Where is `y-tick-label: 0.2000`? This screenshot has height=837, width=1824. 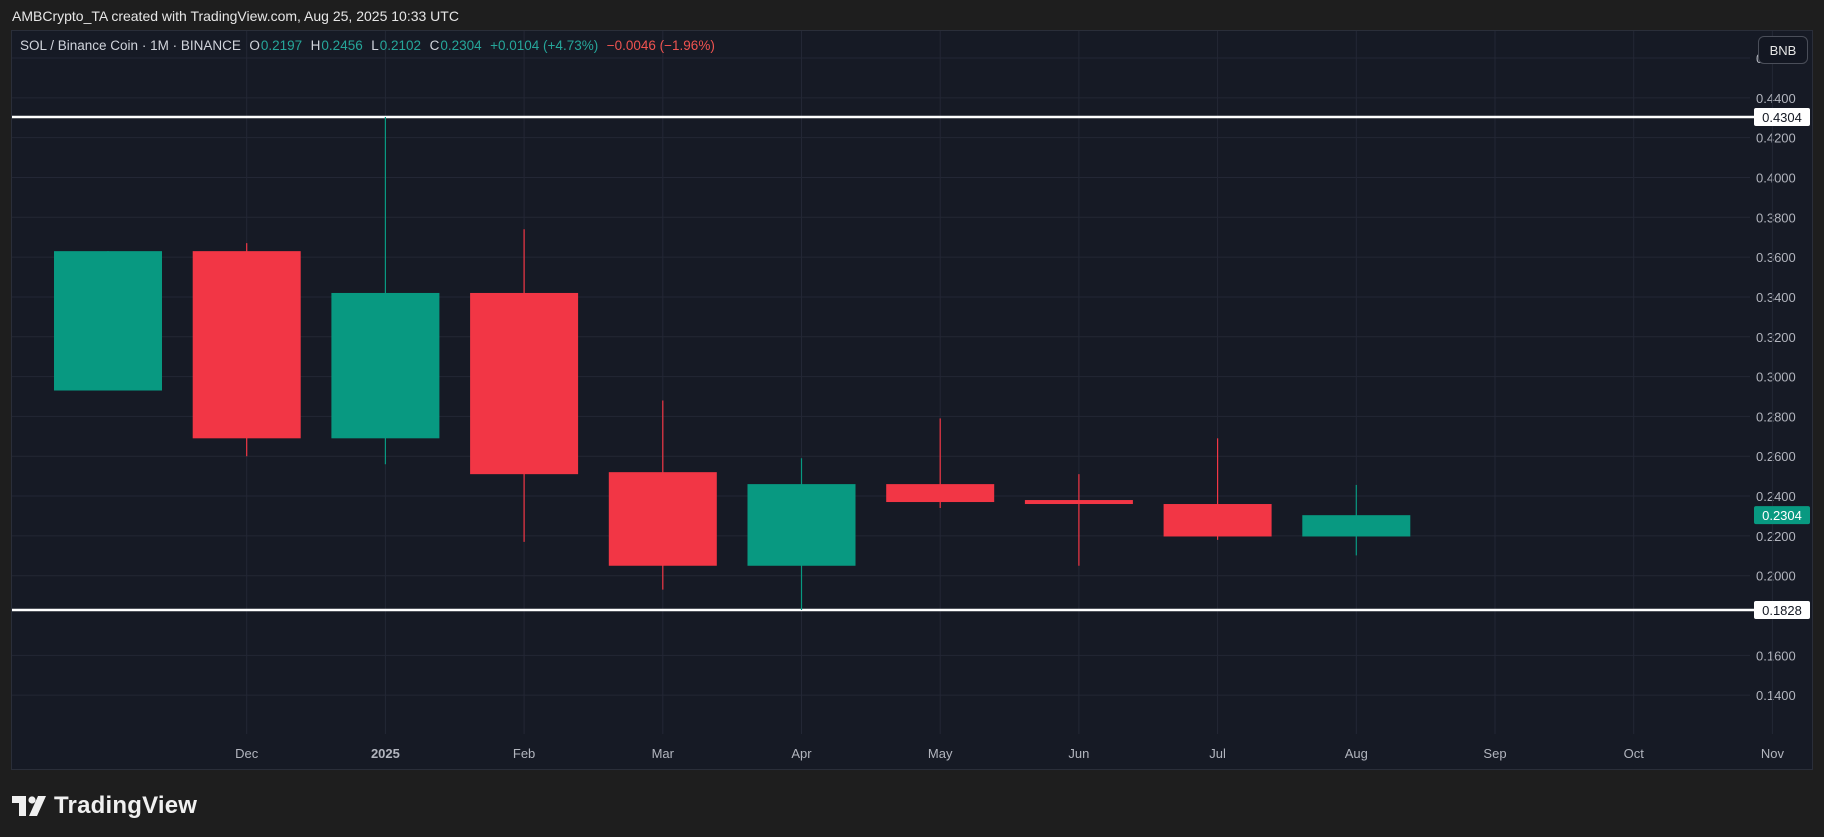
y-tick-label: 0.2000 is located at coordinates (1776, 576).